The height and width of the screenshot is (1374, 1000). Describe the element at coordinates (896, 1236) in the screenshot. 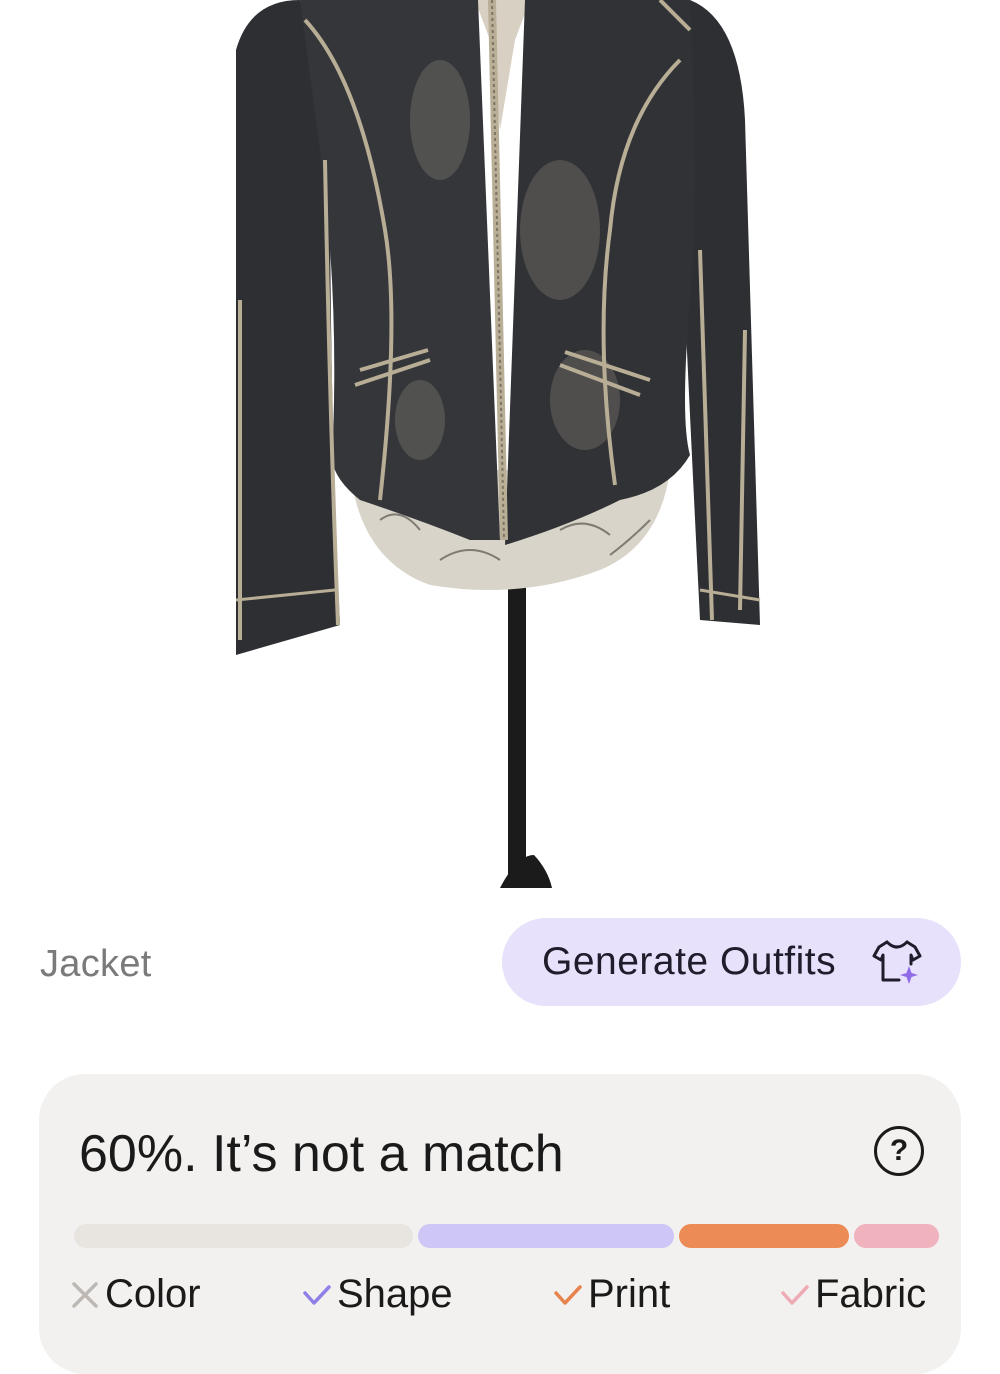

I see `fabric-score-bar` at that location.